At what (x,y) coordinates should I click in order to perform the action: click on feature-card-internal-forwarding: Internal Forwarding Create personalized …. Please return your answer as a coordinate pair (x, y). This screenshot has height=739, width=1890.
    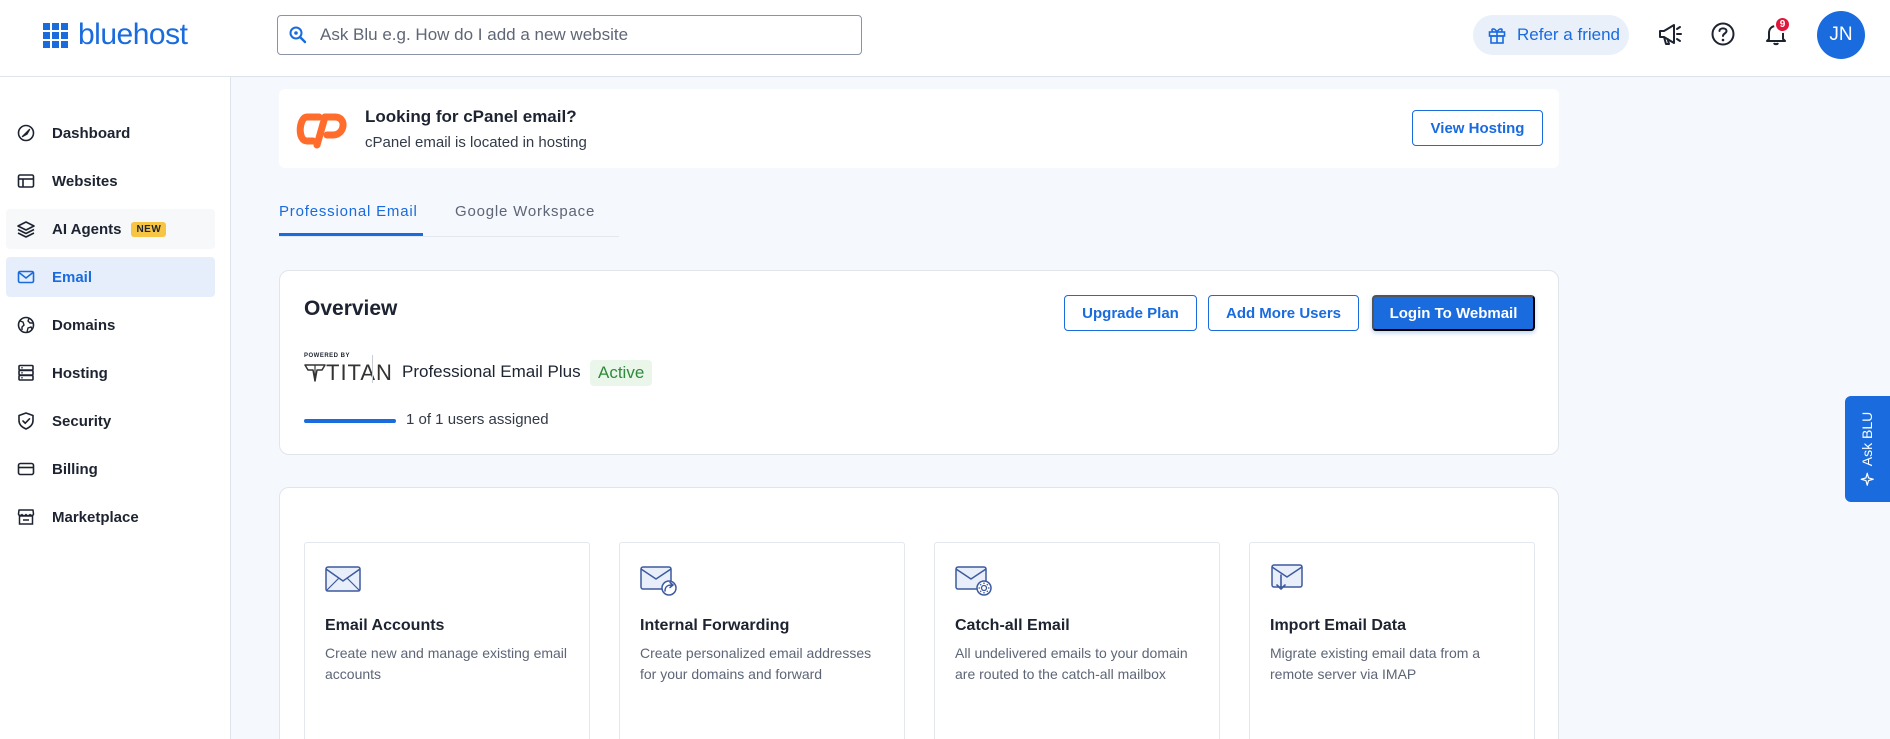
    Looking at the image, I should click on (762, 640).